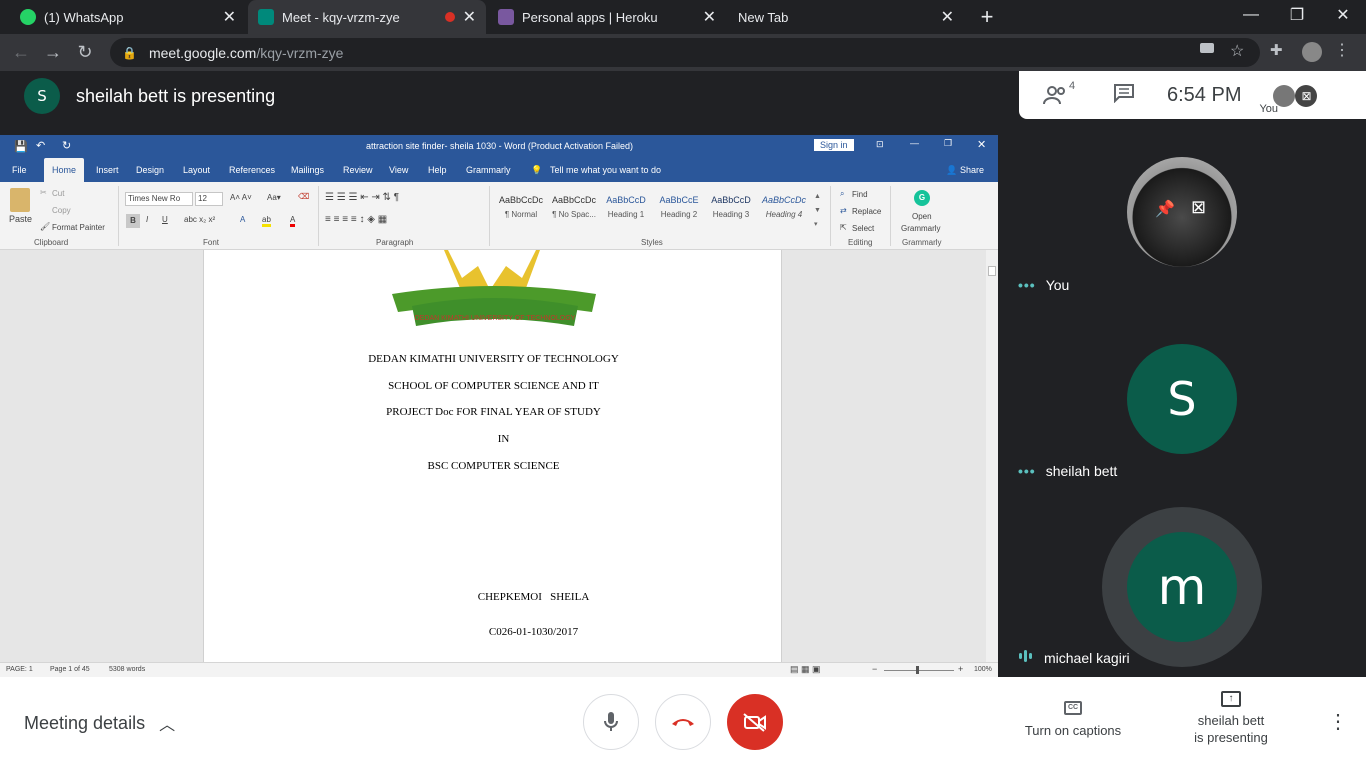 This screenshot has width=1366, height=768. I want to click on italic-button: I, so click(147, 219).